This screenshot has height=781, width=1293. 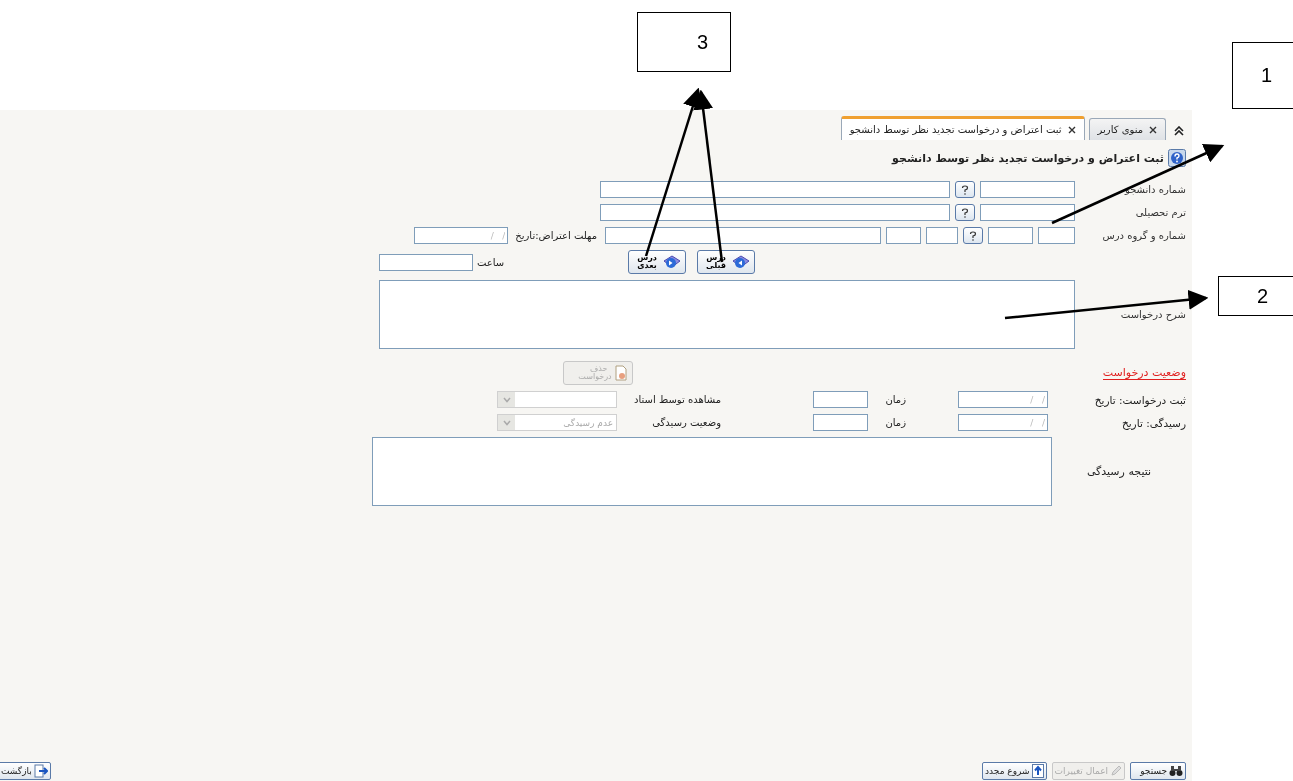 I want to click on field-label: شماره دانشجو, so click(x=1154, y=189).